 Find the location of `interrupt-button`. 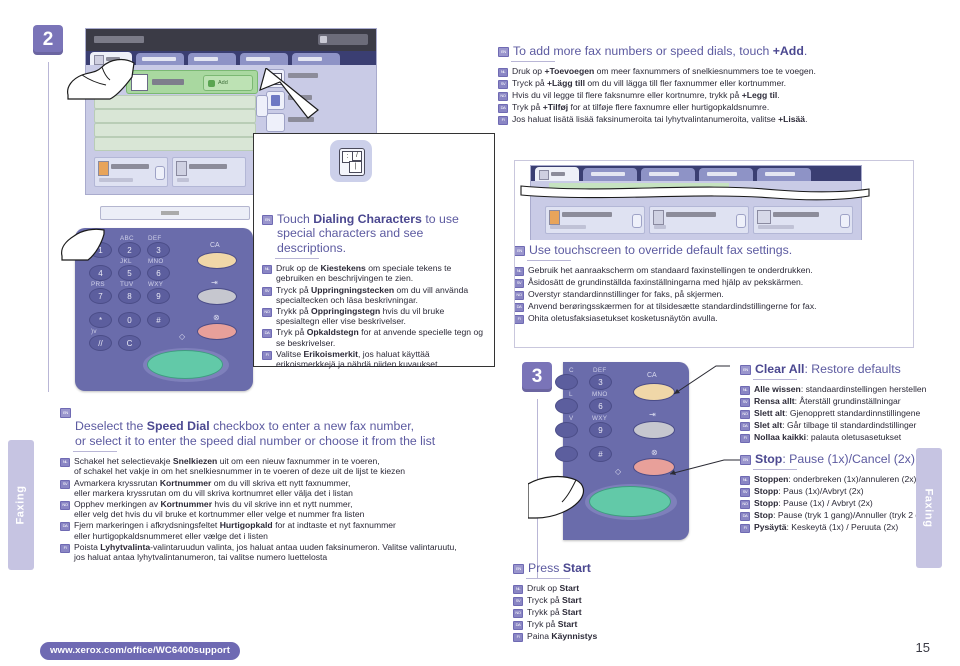

interrupt-button is located at coordinates (217, 296).